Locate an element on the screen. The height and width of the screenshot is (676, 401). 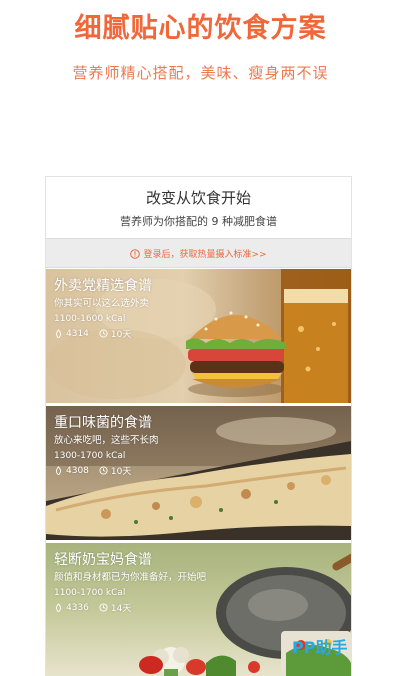
intro-subtitle-suffix: 种减肥食谱 is located at coordinates (249, 221).